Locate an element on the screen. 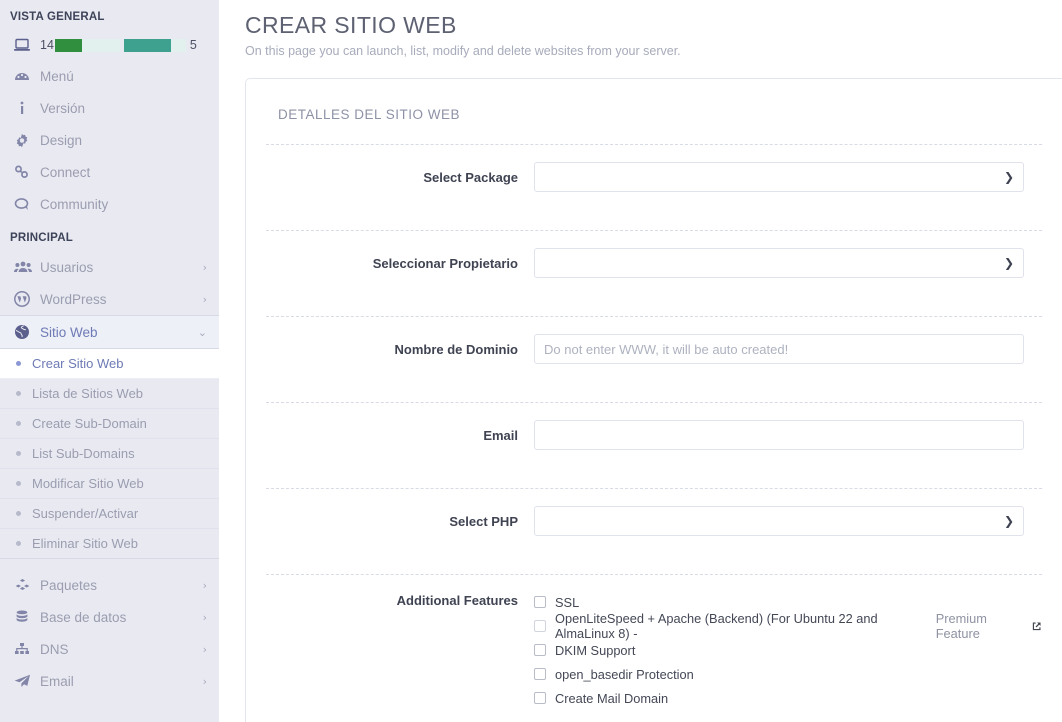  users-icon is located at coordinates (27, 267).